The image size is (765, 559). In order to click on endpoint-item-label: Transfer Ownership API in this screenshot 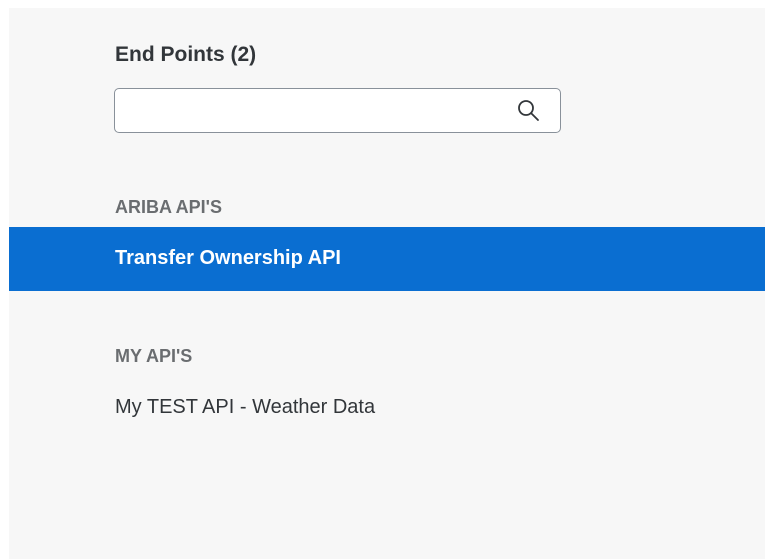, I will do `click(228, 258)`.